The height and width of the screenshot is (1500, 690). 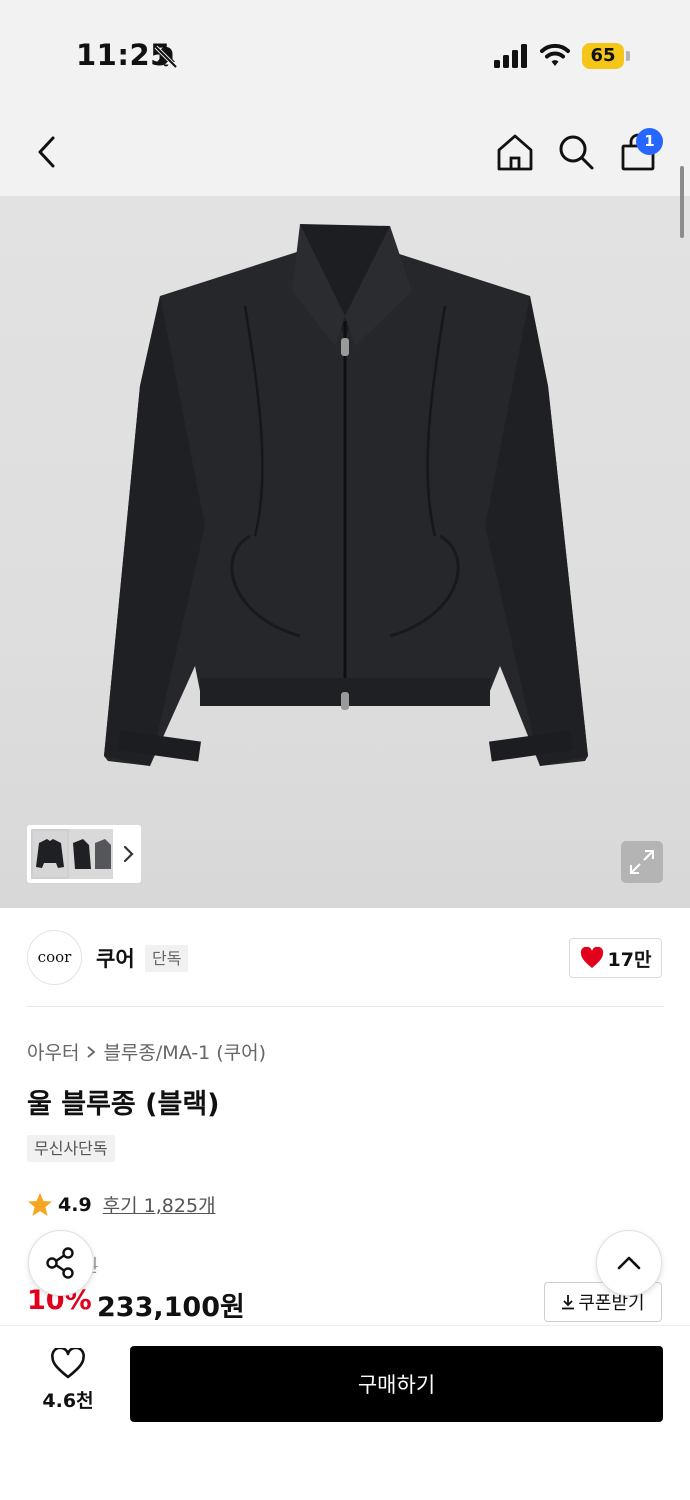 I want to click on search-icon, so click(x=576, y=152).